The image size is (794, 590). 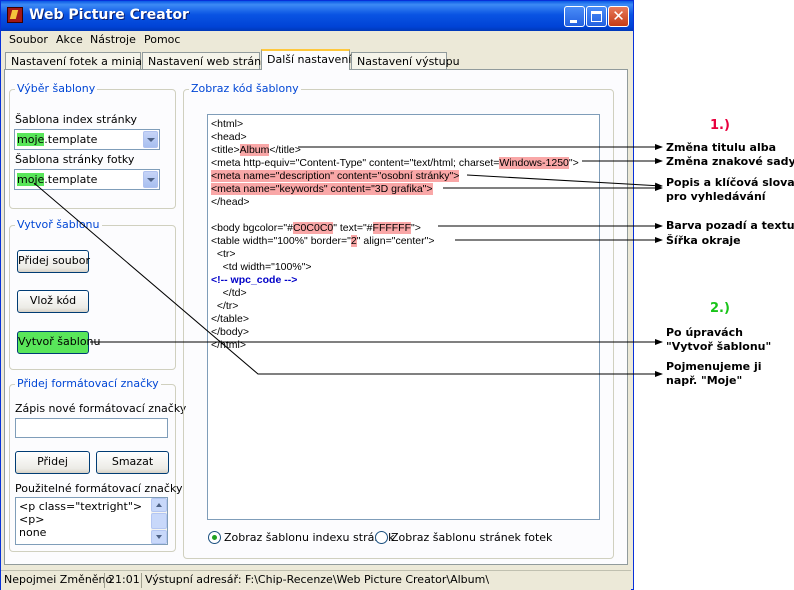 I want to click on annotation-charset: Změna znakové sady, so click(x=730, y=161).